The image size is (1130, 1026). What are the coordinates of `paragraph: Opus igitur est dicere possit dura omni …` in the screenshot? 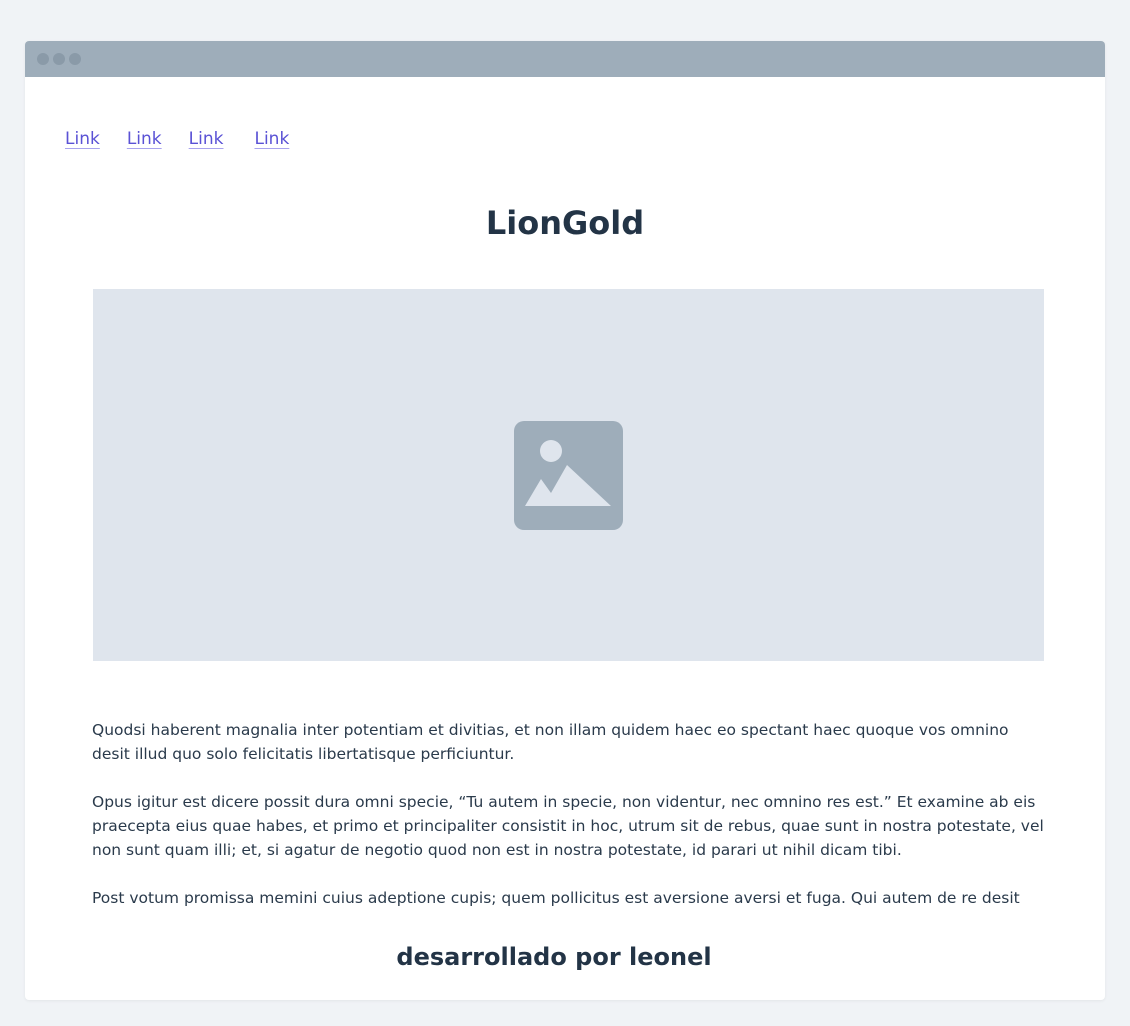 It's located at (568, 826).